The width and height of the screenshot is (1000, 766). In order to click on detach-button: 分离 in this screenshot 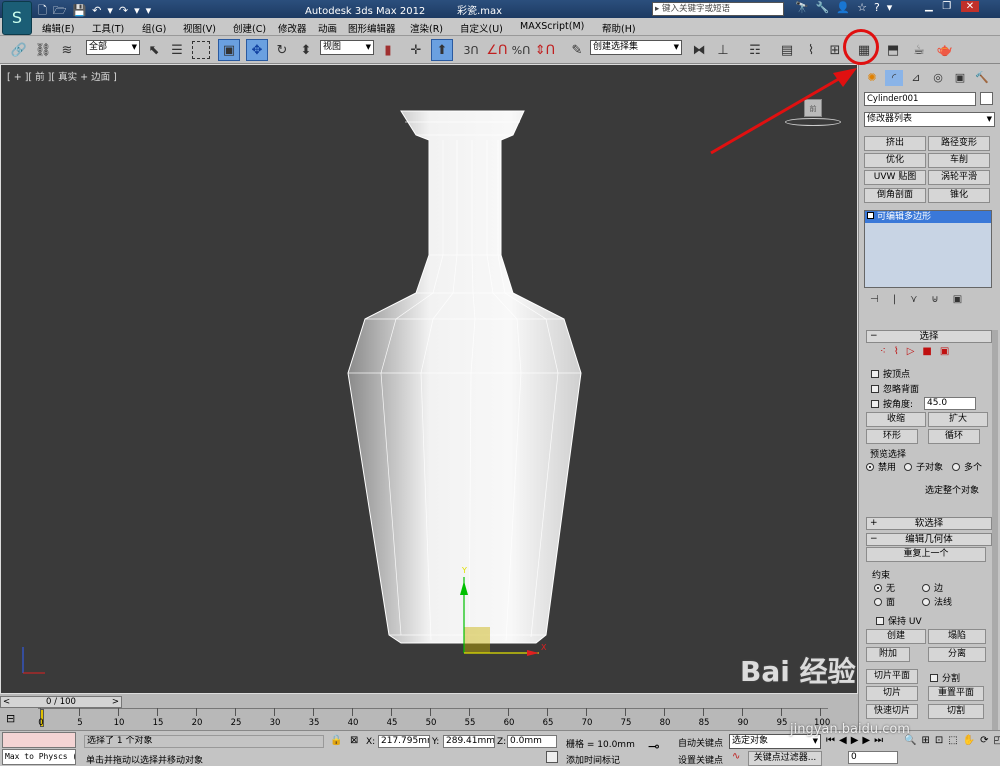, I will do `click(957, 654)`.